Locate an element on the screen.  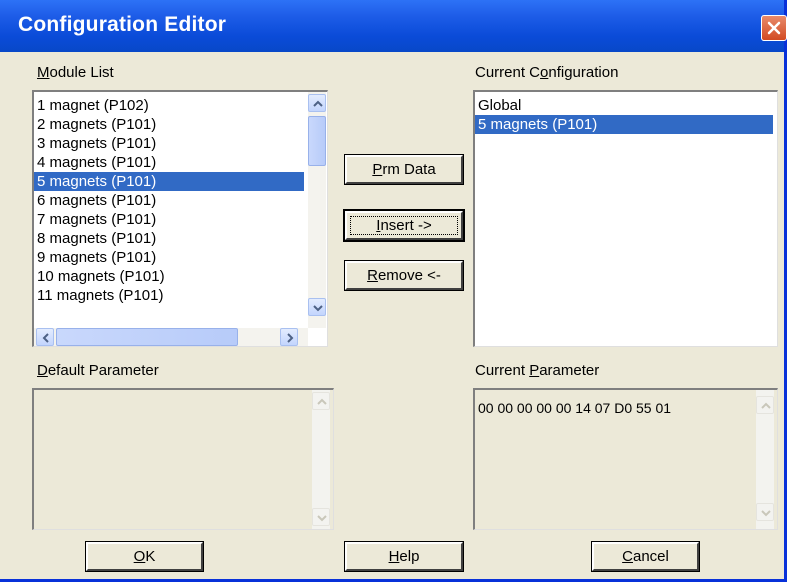
list-item: Global is located at coordinates (624, 105).